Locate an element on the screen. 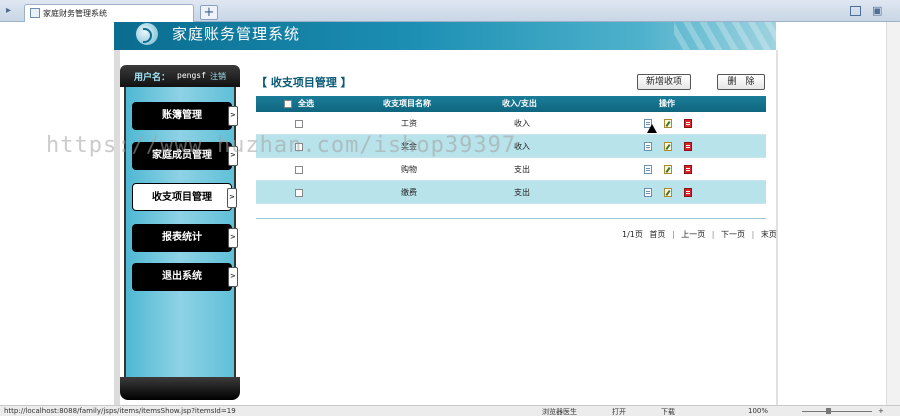 The height and width of the screenshot is (416, 900). new-tab-button: + is located at coordinates (209, 12).